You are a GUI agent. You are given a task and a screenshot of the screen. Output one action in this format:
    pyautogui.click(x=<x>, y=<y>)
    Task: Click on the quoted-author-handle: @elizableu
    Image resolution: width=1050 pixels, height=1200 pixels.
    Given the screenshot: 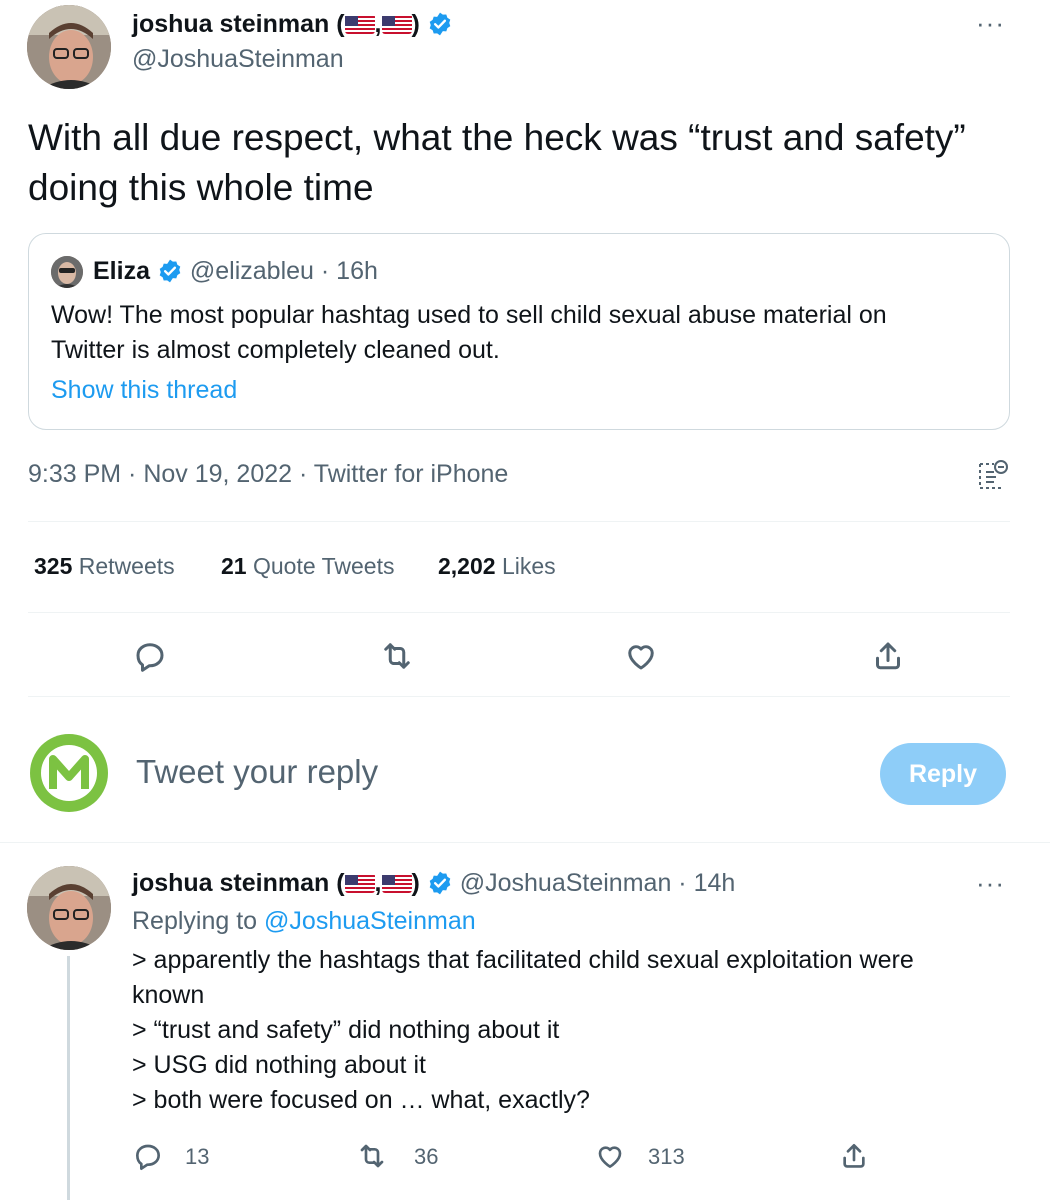 What is the action you would take?
    pyautogui.click(x=252, y=271)
    